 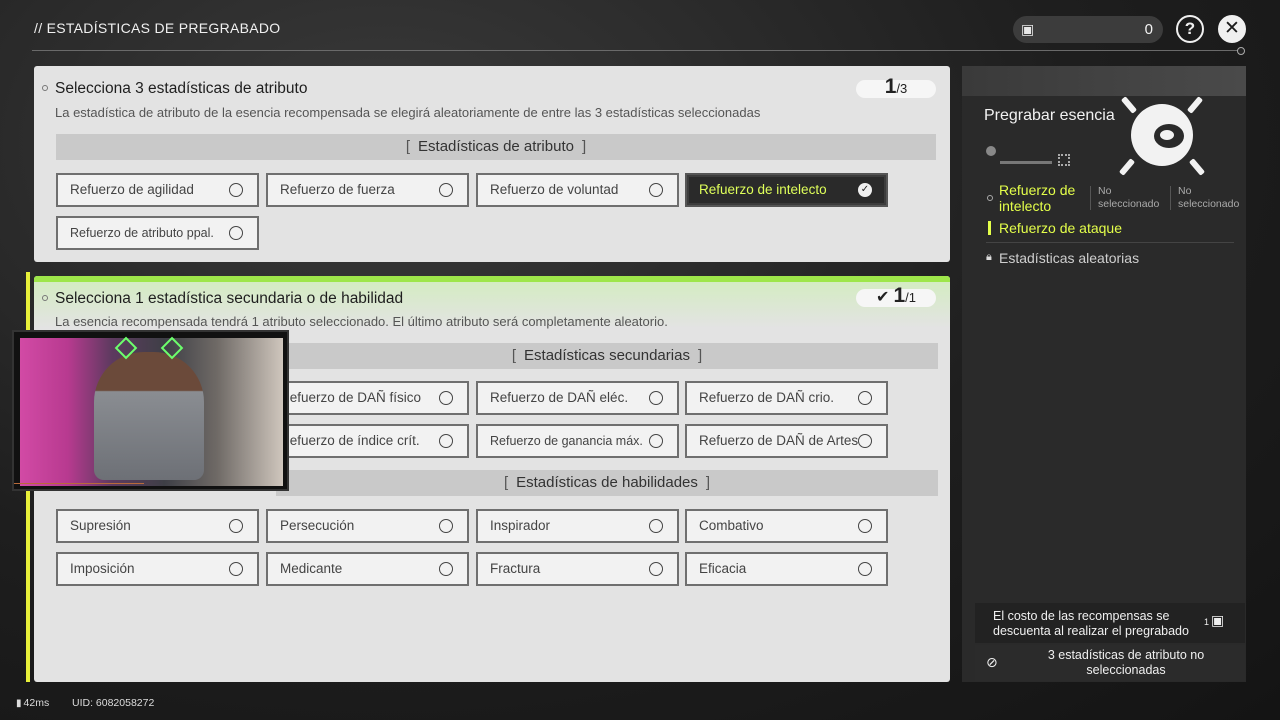 I want to click on random-stats-label: Estadísticas aleatorias, so click(x=1069, y=258).